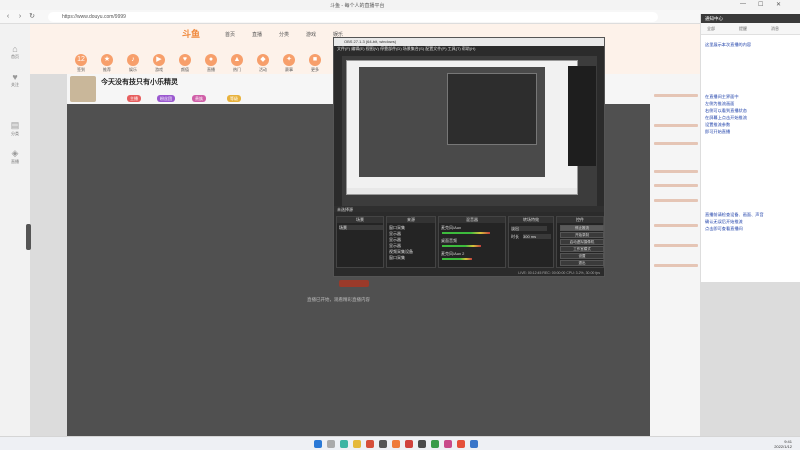 The image size is (800, 450). I want to click on duration-input: 300 ms, so click(537, 236).